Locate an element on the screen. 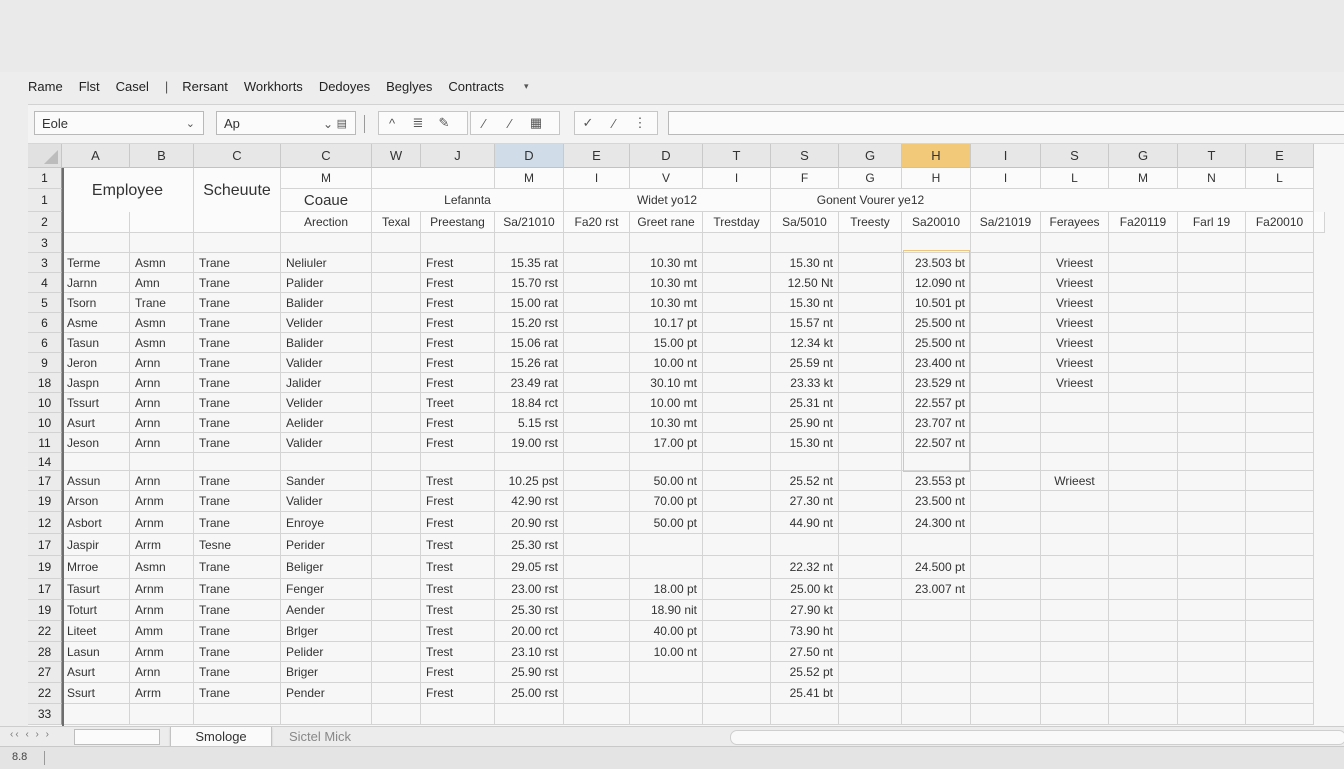  table-cell: 12.34 kt is located at coordinates (805, 343).